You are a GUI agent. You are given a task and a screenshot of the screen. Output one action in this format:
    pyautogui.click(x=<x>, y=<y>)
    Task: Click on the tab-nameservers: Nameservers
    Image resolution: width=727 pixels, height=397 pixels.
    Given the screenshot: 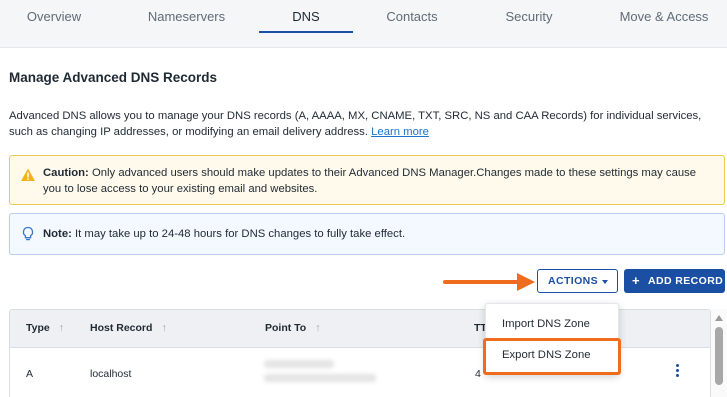 What is the action you would take?
    pyautogui.click(x=186, y=17)
    